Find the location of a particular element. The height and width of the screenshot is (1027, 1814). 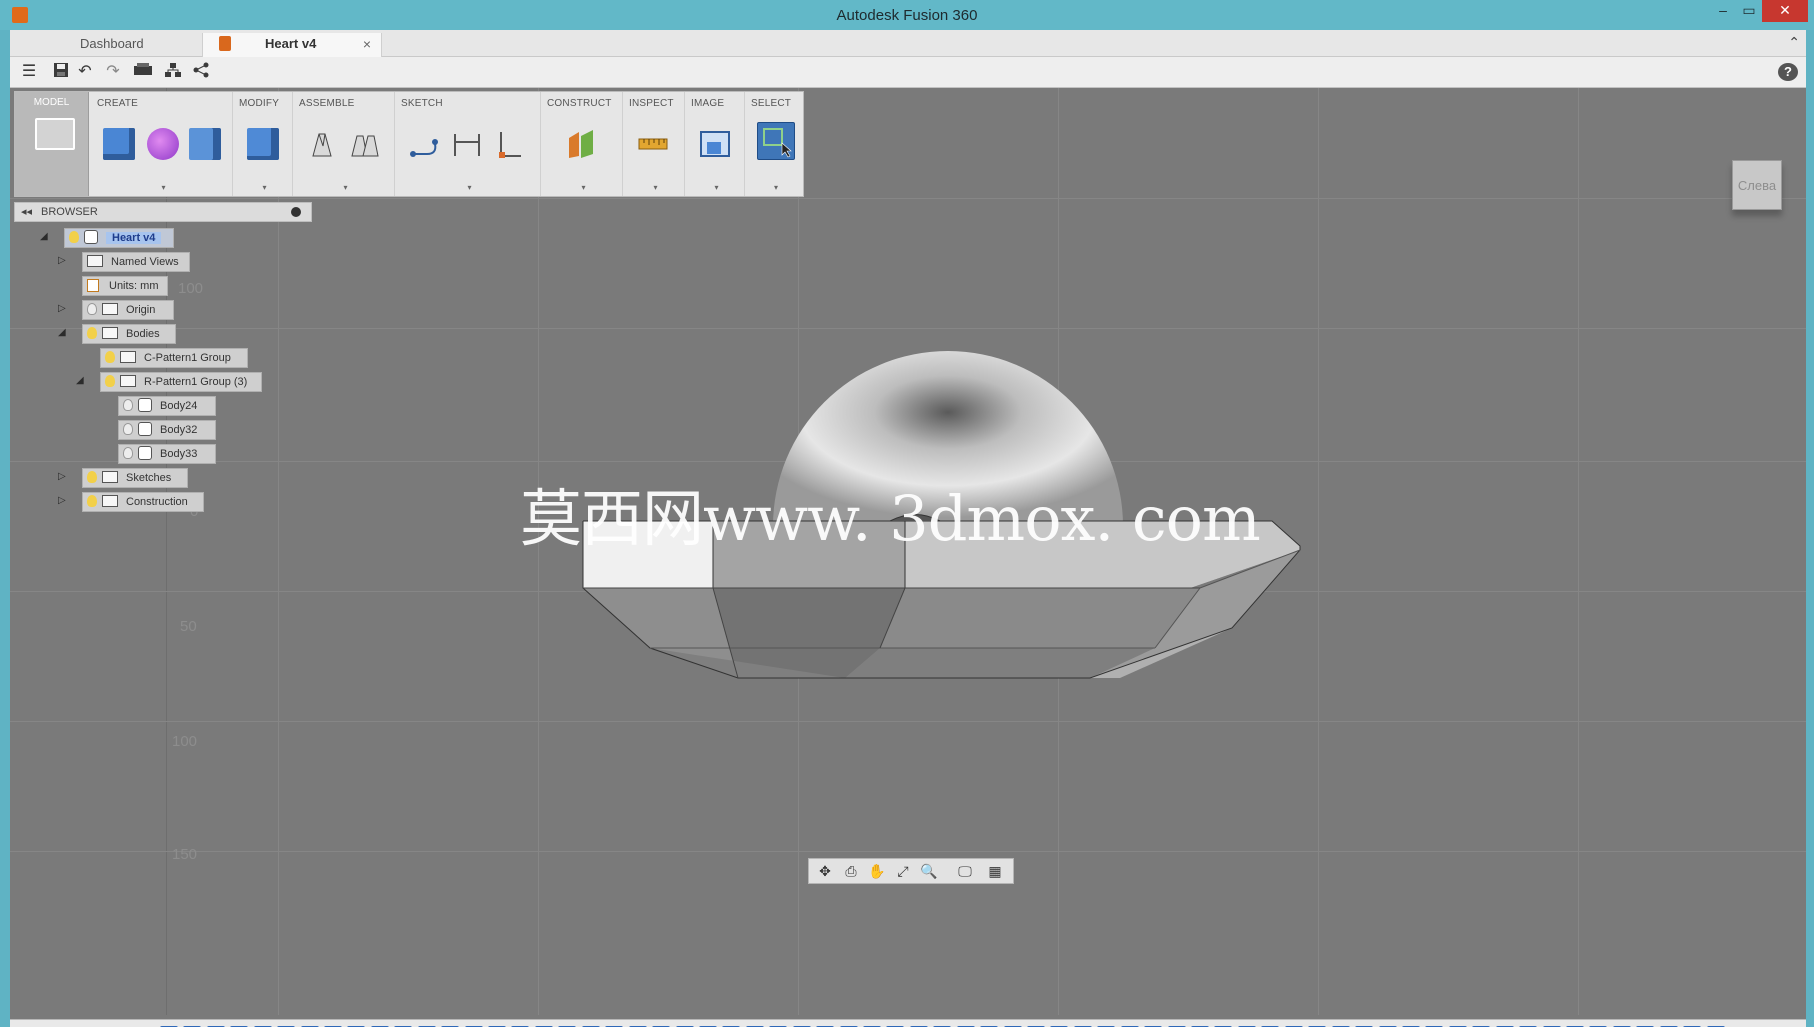

collapse-browser-icon: ◂◂ is located at coordinates (26, 211).